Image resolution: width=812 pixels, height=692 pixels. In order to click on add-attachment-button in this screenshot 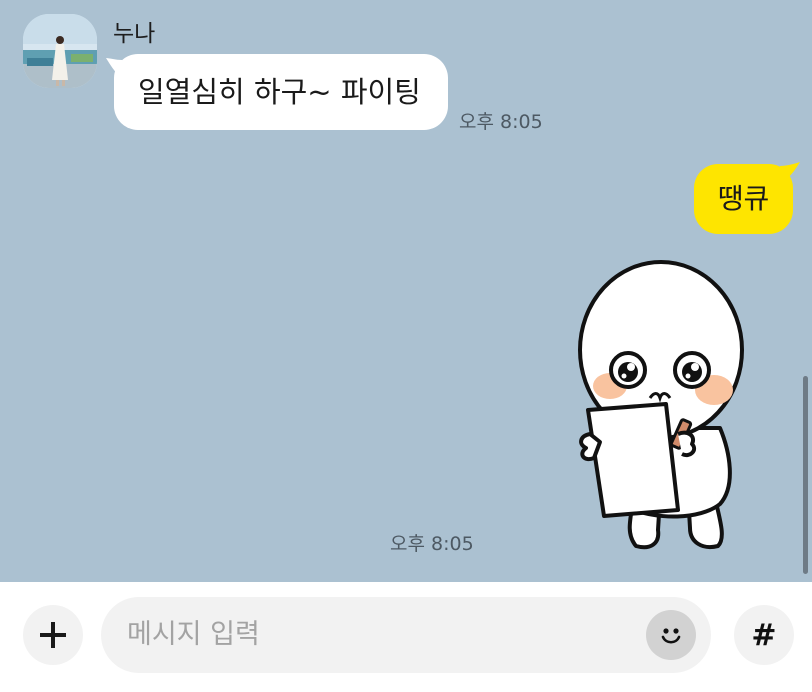, I will do `click(53, 635)`.